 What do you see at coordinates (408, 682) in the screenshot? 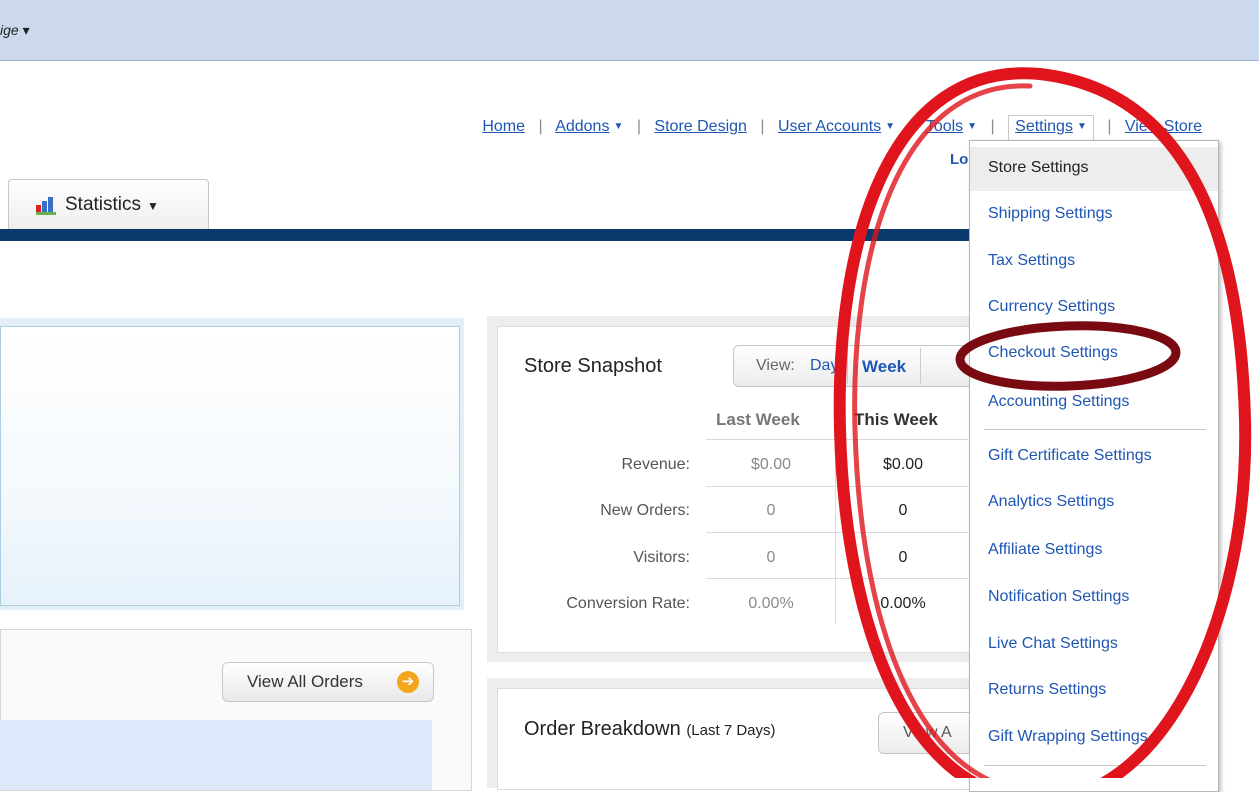
I see `arrow-right-icon: ➔` at bounding box center [408, 682].